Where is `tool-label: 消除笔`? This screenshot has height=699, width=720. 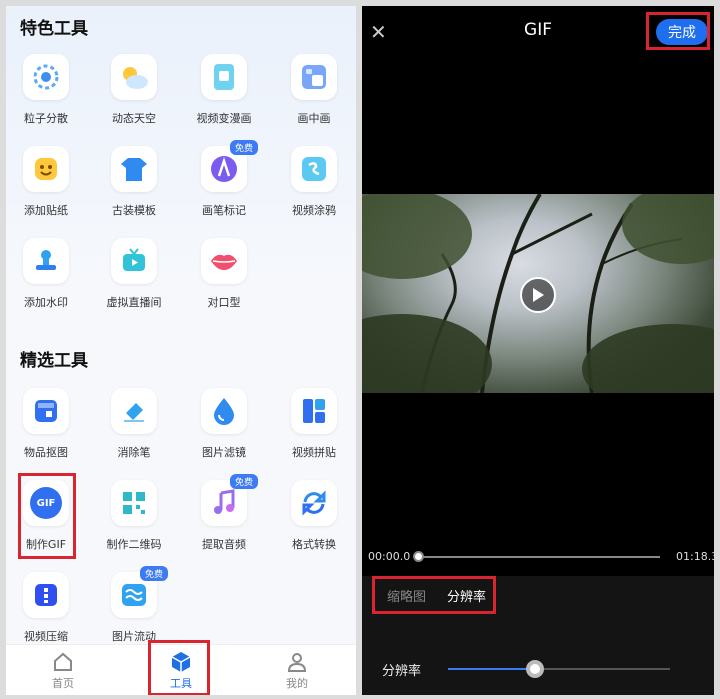
tool-label: 消除笔 is located at coordinates (134, 452).